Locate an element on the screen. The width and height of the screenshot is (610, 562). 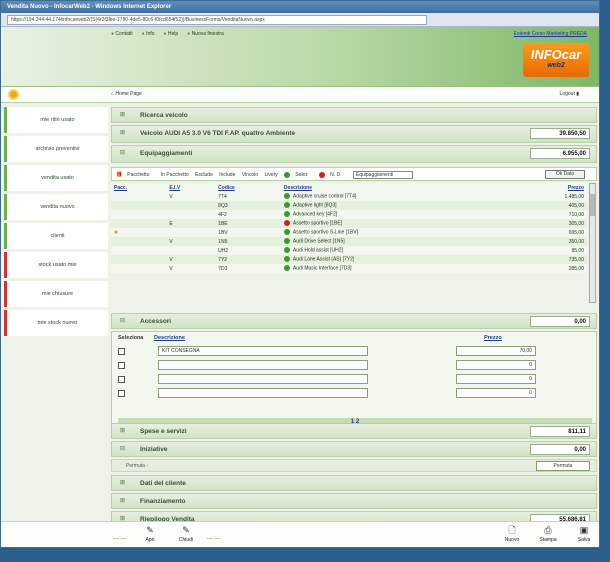
nuovo-button: 🗋 Nuovo is located at coordinates (512, 534).